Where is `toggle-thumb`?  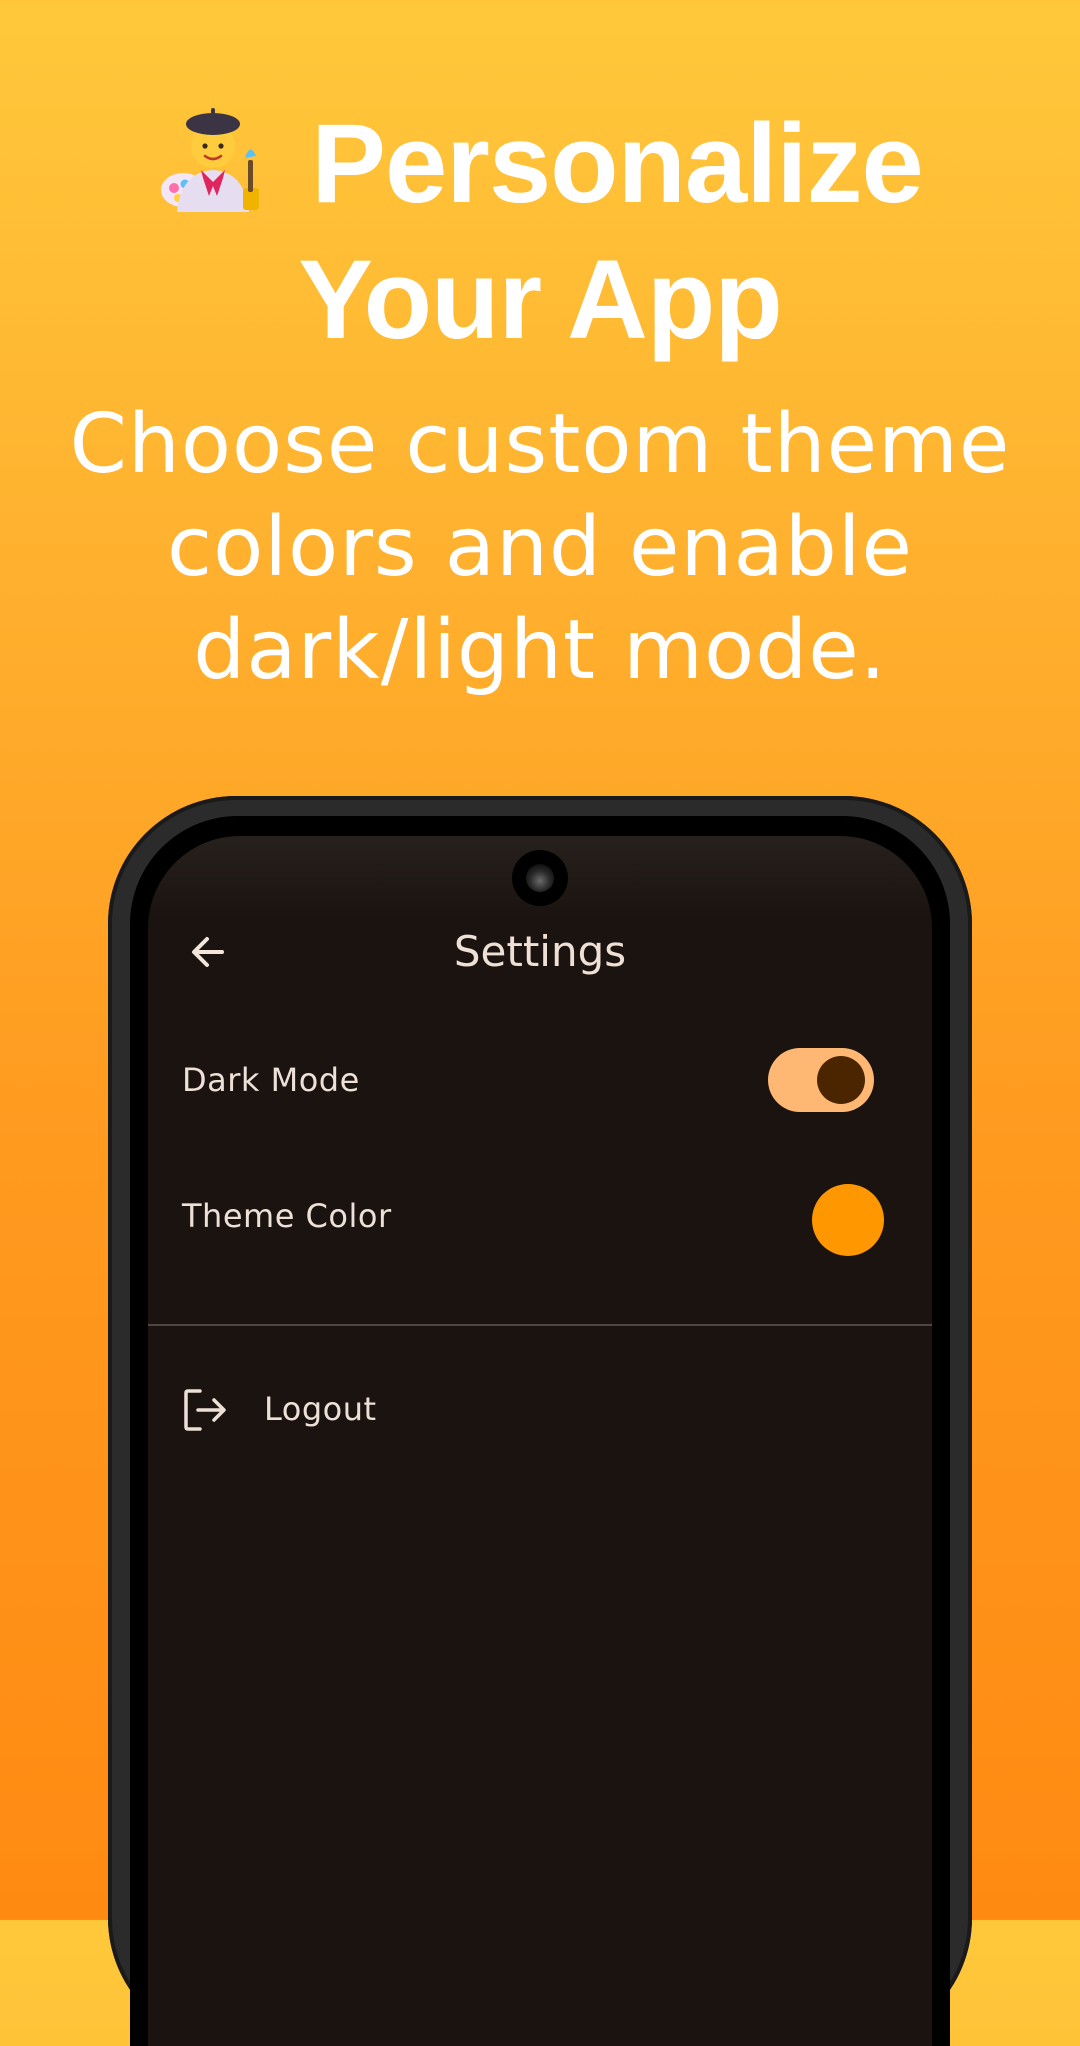 toggle-thumb is located at coordinates (841, 1080).